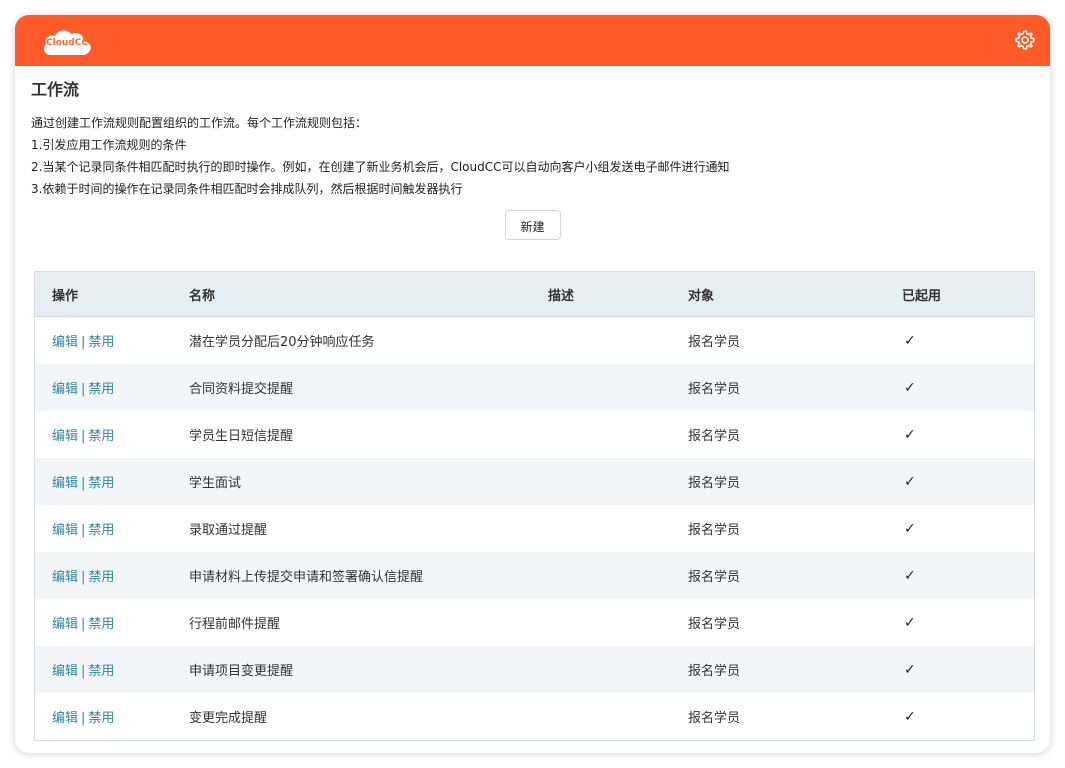 Image resolution: width=1065 pixels, height=768 pixels. I want to click on page-title: 工作流, so click(55, 89).